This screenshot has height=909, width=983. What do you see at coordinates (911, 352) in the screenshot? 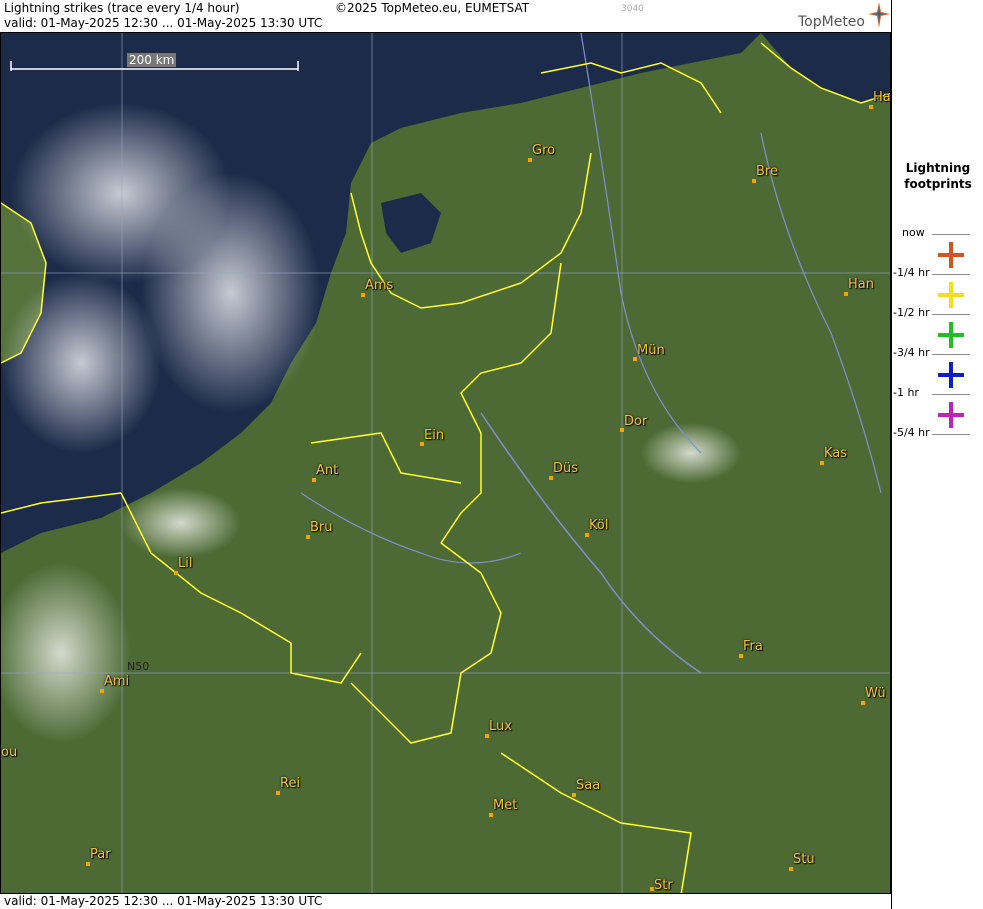
I see `legend-label-three-quarter: -3/4 hr` at bounding box center [911, 352].